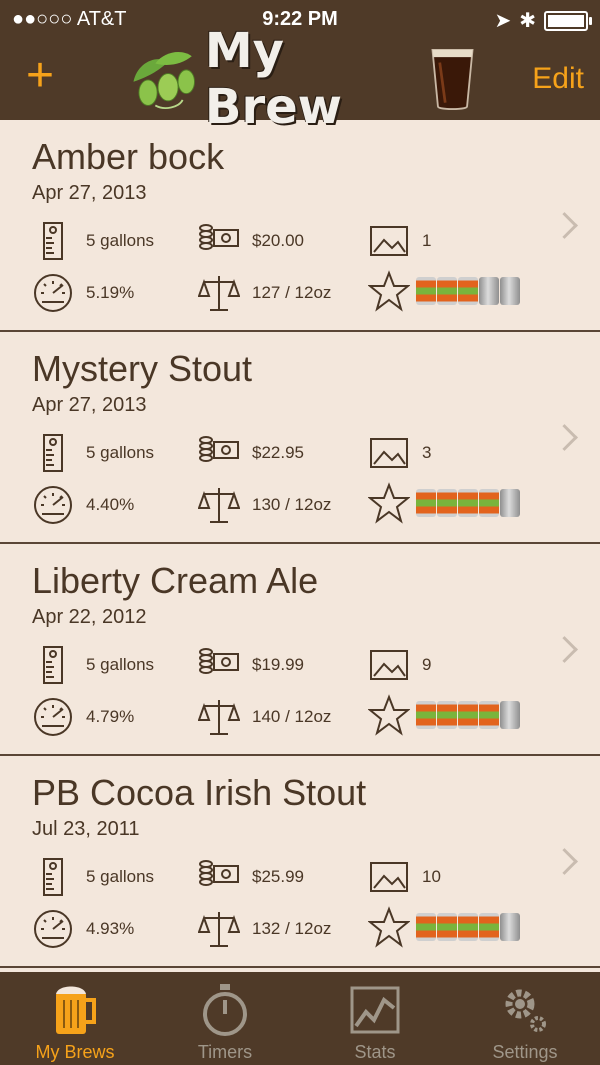 This screenshot has height=1065, width=600. What do you see at coordinates (431, 876) in the screenshot?
I see `photo-count: 10` at bounding box center [431, 876].